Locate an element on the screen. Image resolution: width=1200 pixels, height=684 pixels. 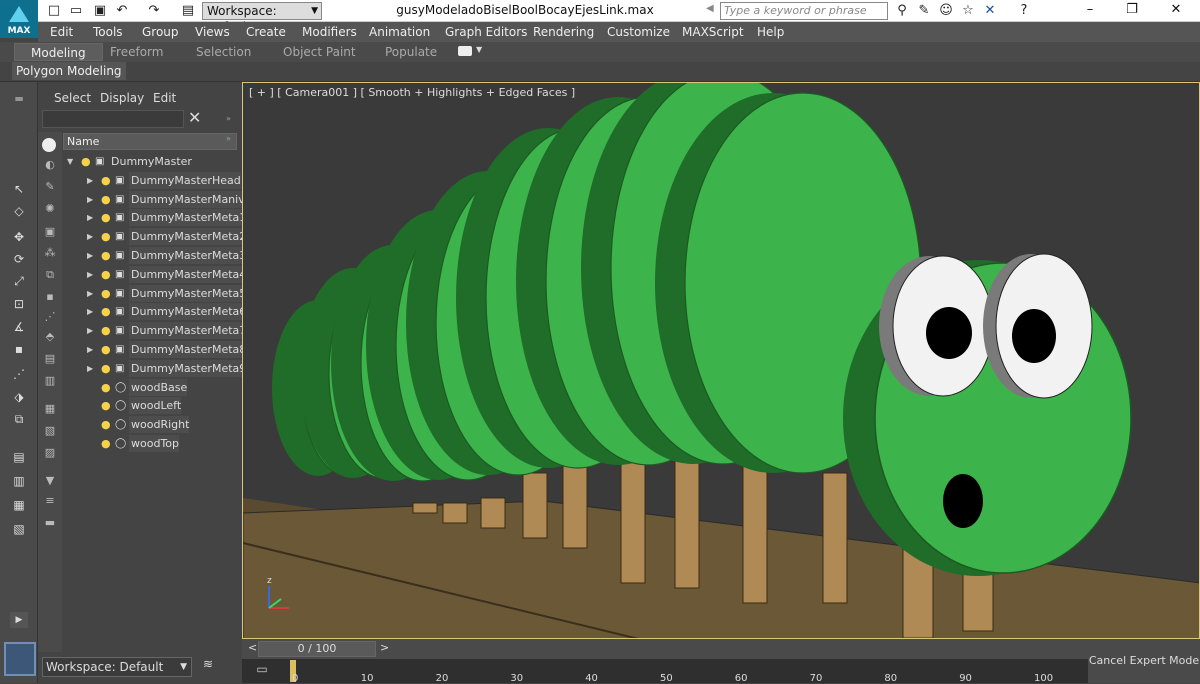
user-icon: ☺ is located at coordinates (946, 11).